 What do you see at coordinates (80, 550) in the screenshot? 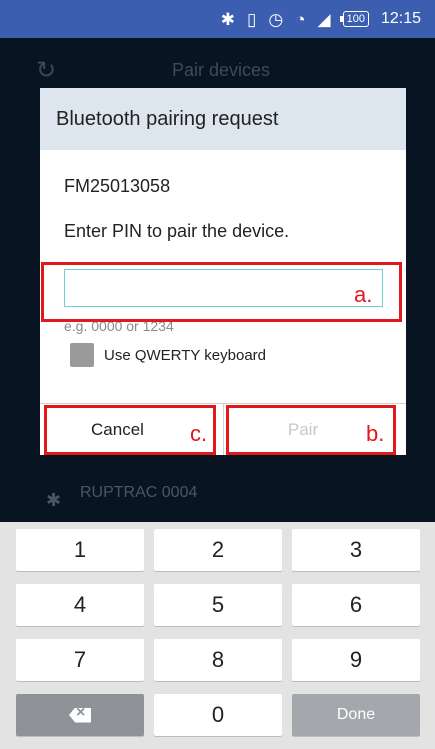
I see `key-1: 1` at bounding box center [80, 550].